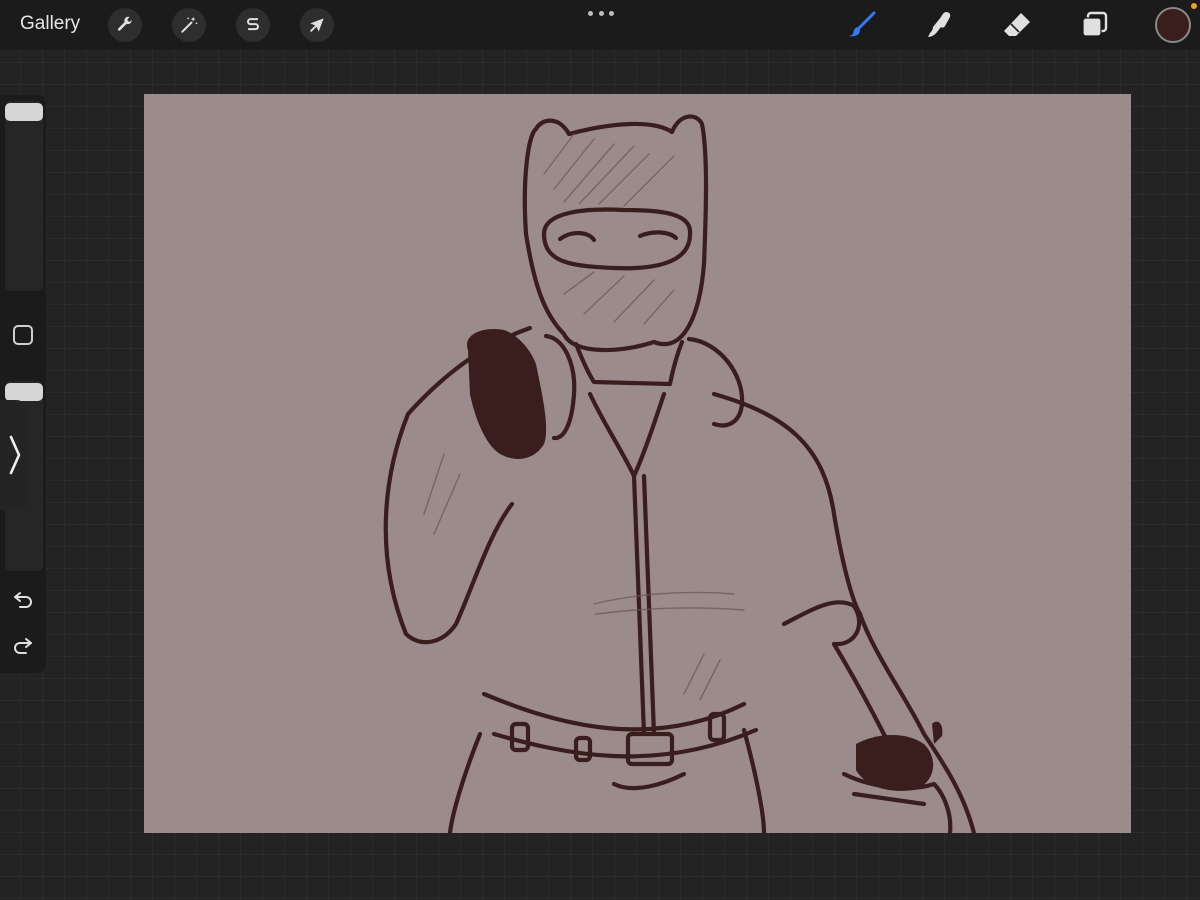 The image size is (1200, 900). I want to click on smudge-finger-icon, so click(939, 24).